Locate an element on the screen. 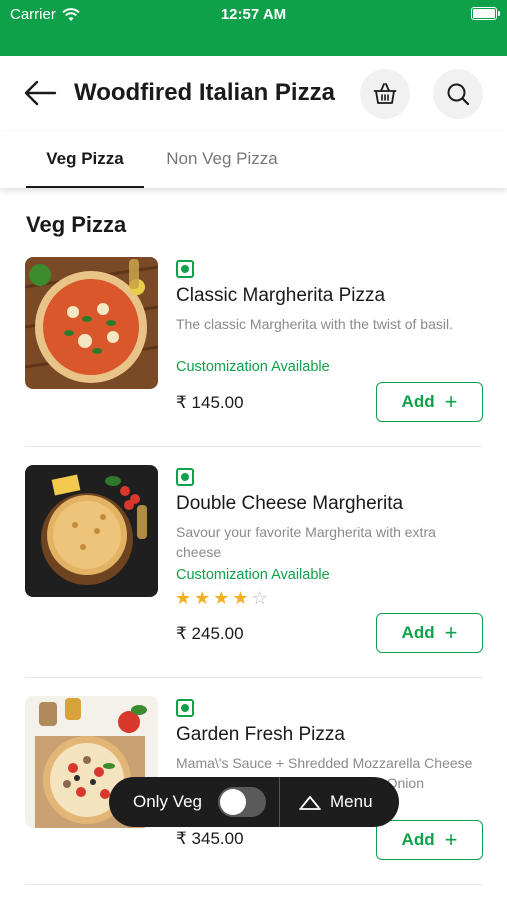 The image size is (507, 900). tab-non-veg-pizza: Non Veg Pizza is located at coordinates (222, 159).